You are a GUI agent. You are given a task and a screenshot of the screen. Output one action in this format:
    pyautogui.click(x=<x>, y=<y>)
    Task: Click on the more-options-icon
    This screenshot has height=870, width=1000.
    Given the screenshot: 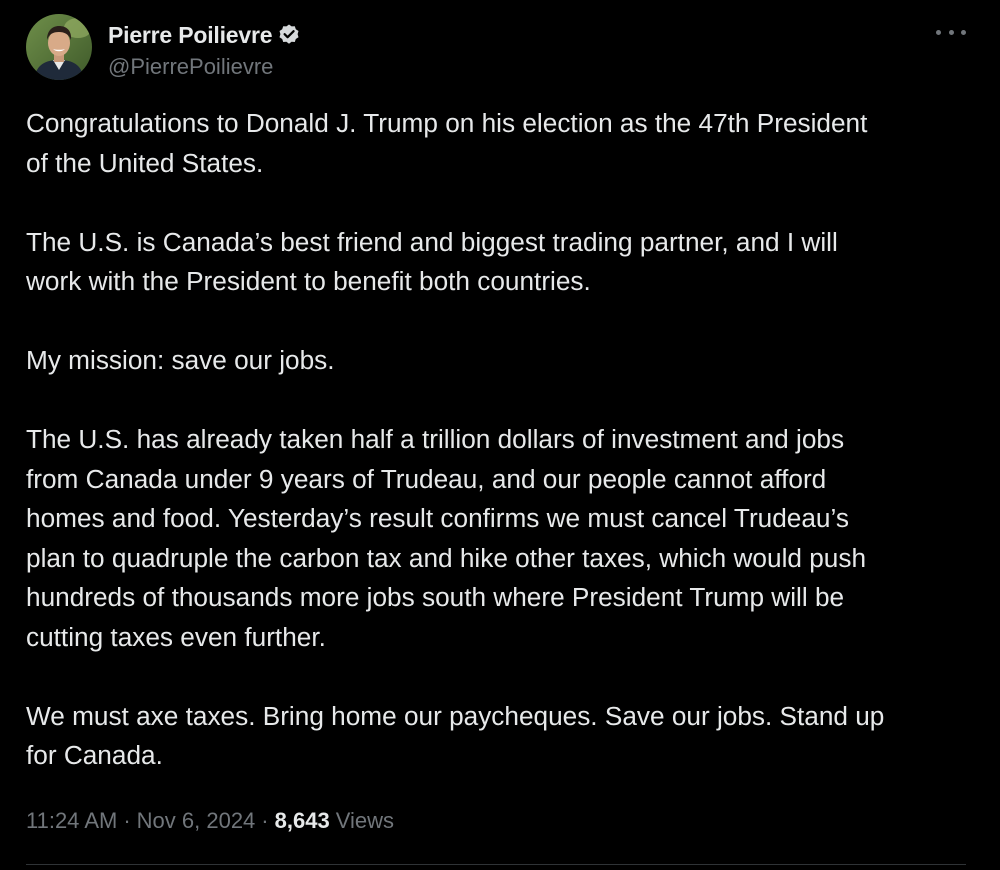 What is the action you would take?
    pyautogui.click(x=951, y=32)
    